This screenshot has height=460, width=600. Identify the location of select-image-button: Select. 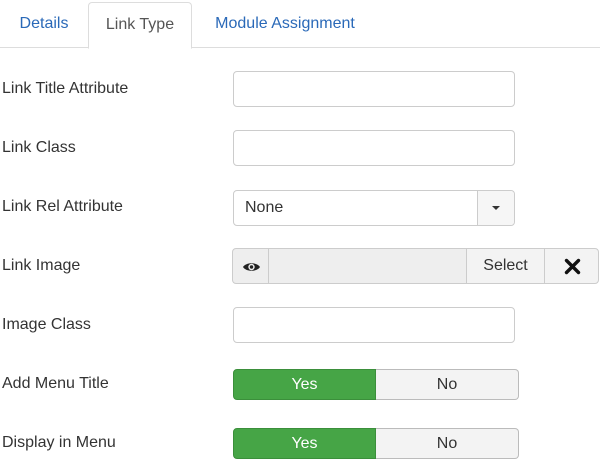
(505, 266).